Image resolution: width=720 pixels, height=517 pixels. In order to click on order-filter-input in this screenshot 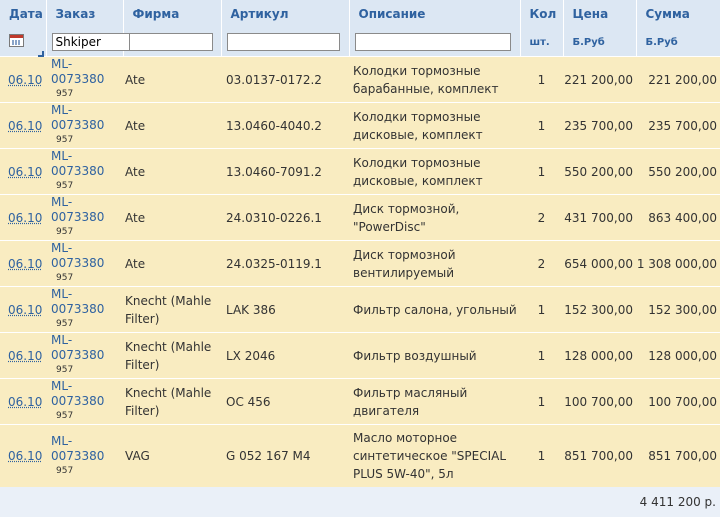, I will do `click(93, 42)`.